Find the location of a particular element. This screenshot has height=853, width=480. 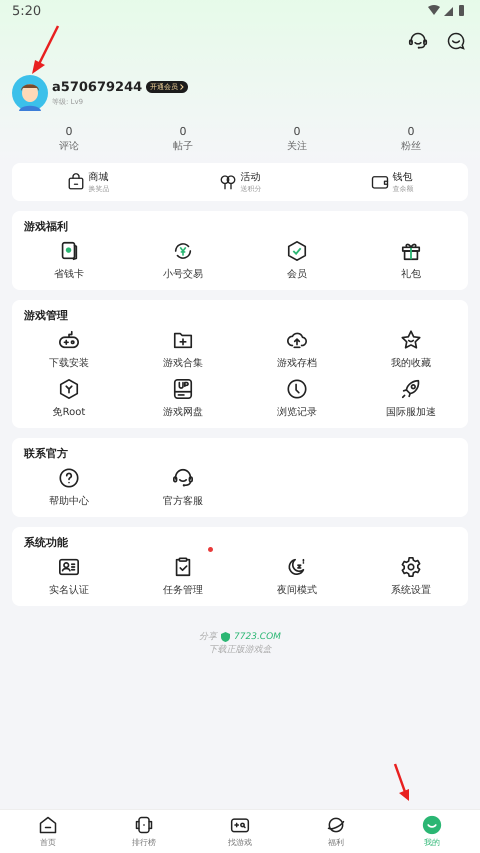

nav-tab: 找游戏 is located at coordinates (240, 831).